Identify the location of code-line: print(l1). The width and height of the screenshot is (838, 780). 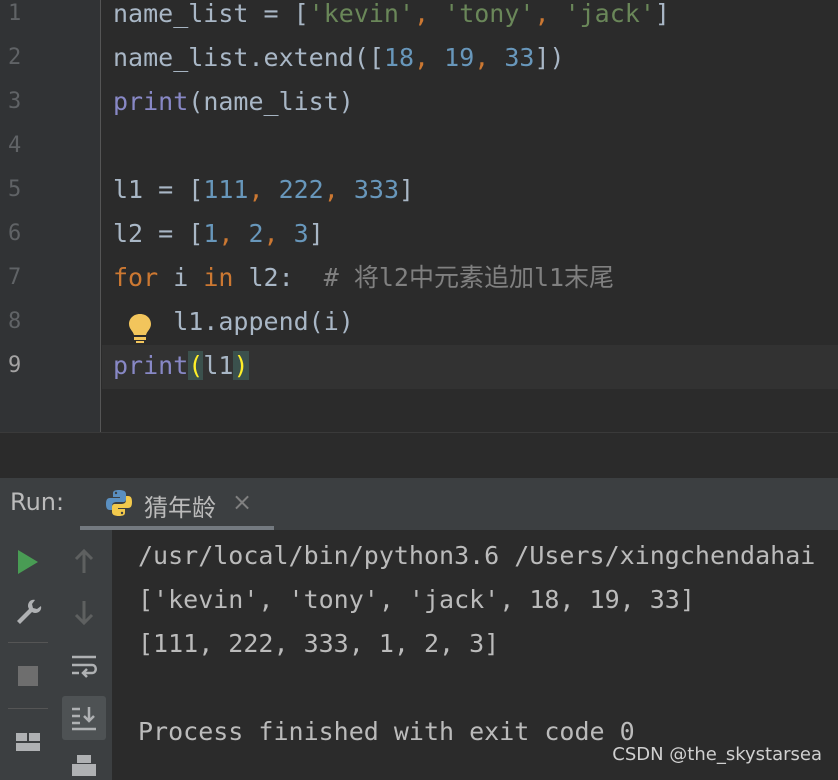
(181, 366).